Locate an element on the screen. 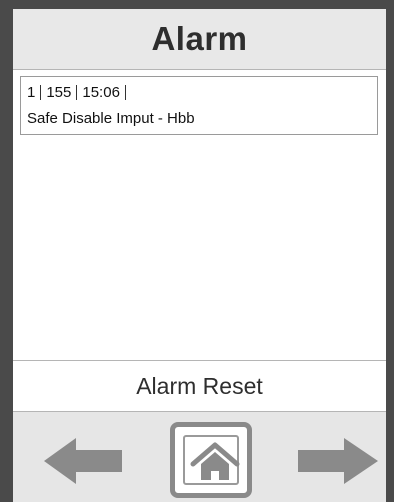  home-icon is located at coordinates (215, 461).